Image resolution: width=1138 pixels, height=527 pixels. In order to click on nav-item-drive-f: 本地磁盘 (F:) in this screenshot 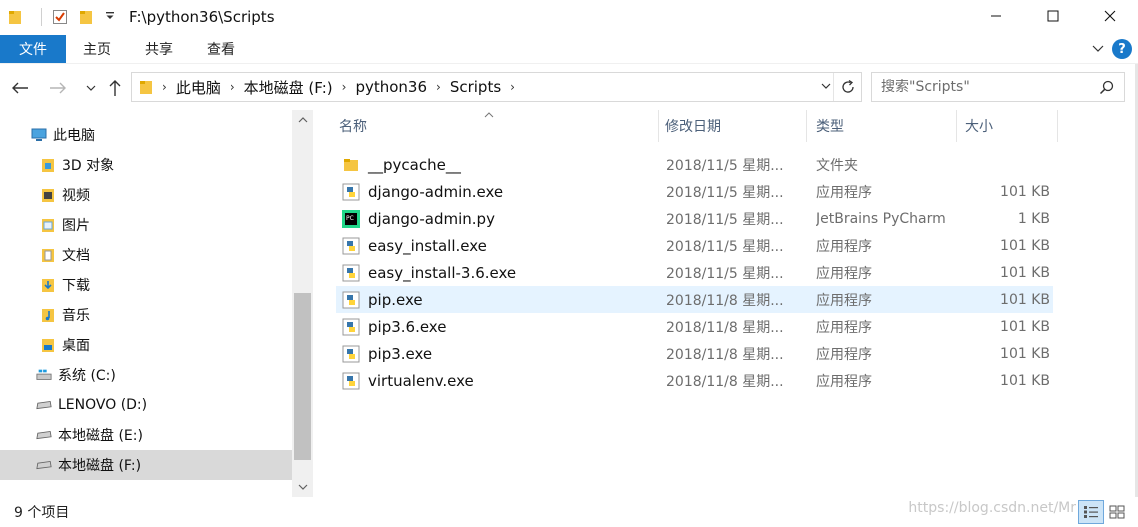, I will do `click(146, 465)`.